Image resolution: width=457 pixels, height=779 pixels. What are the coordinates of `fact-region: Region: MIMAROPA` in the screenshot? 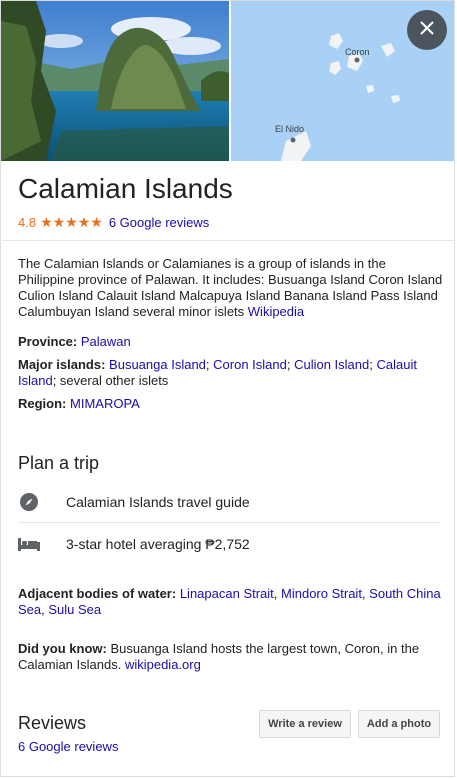 It's located at (230, 404).